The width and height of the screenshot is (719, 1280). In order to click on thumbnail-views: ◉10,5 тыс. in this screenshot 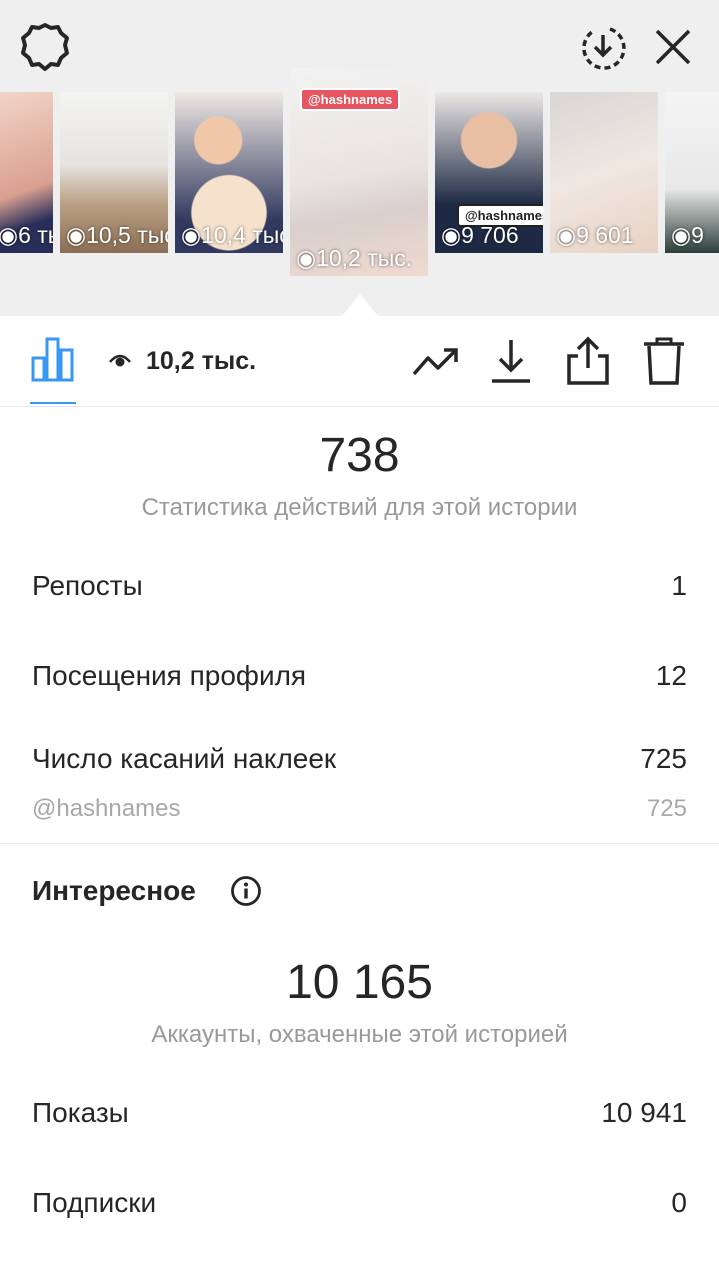, I will do `click(117, 235)`.